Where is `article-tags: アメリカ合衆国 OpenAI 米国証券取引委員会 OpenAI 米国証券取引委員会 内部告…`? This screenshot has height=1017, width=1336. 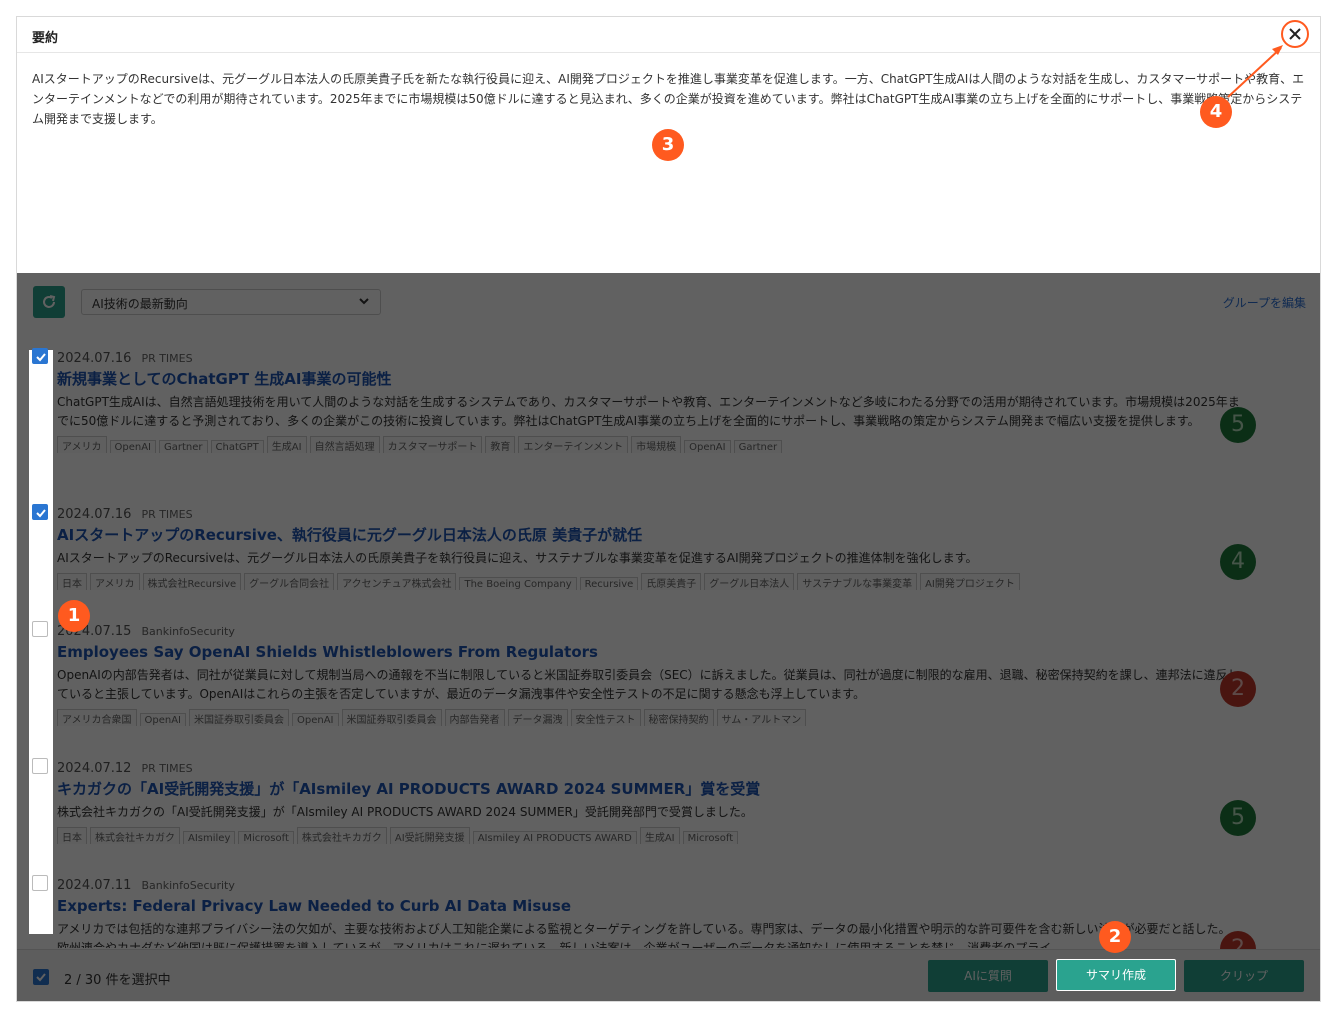 article-tags: アメリカ合衆国 OpenAI 米国証券取引委員会 OpenAI 米国証券取引委員会 内部告… is located at coordinates (649, 717).